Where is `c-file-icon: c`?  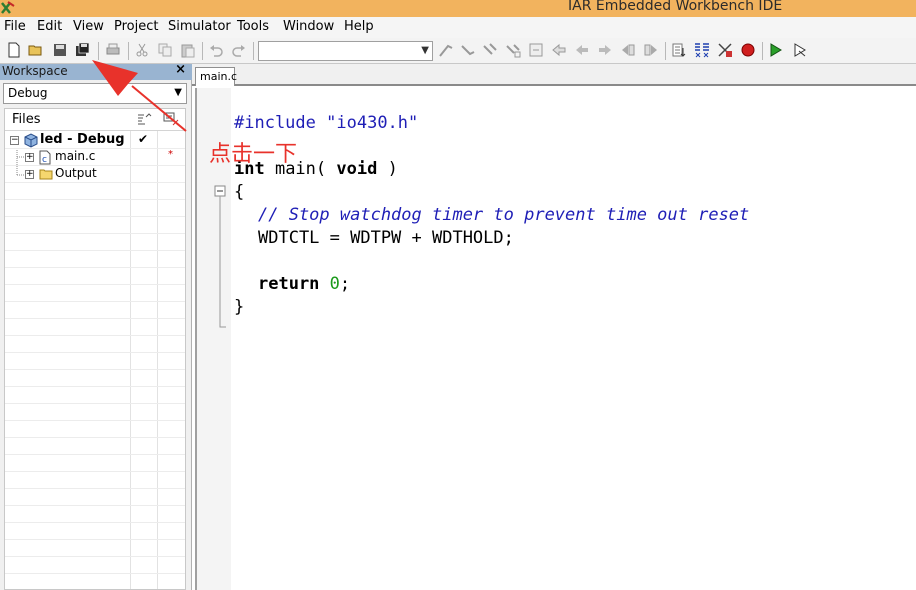 c-file-icon: c is located at coordinates (45, 157).